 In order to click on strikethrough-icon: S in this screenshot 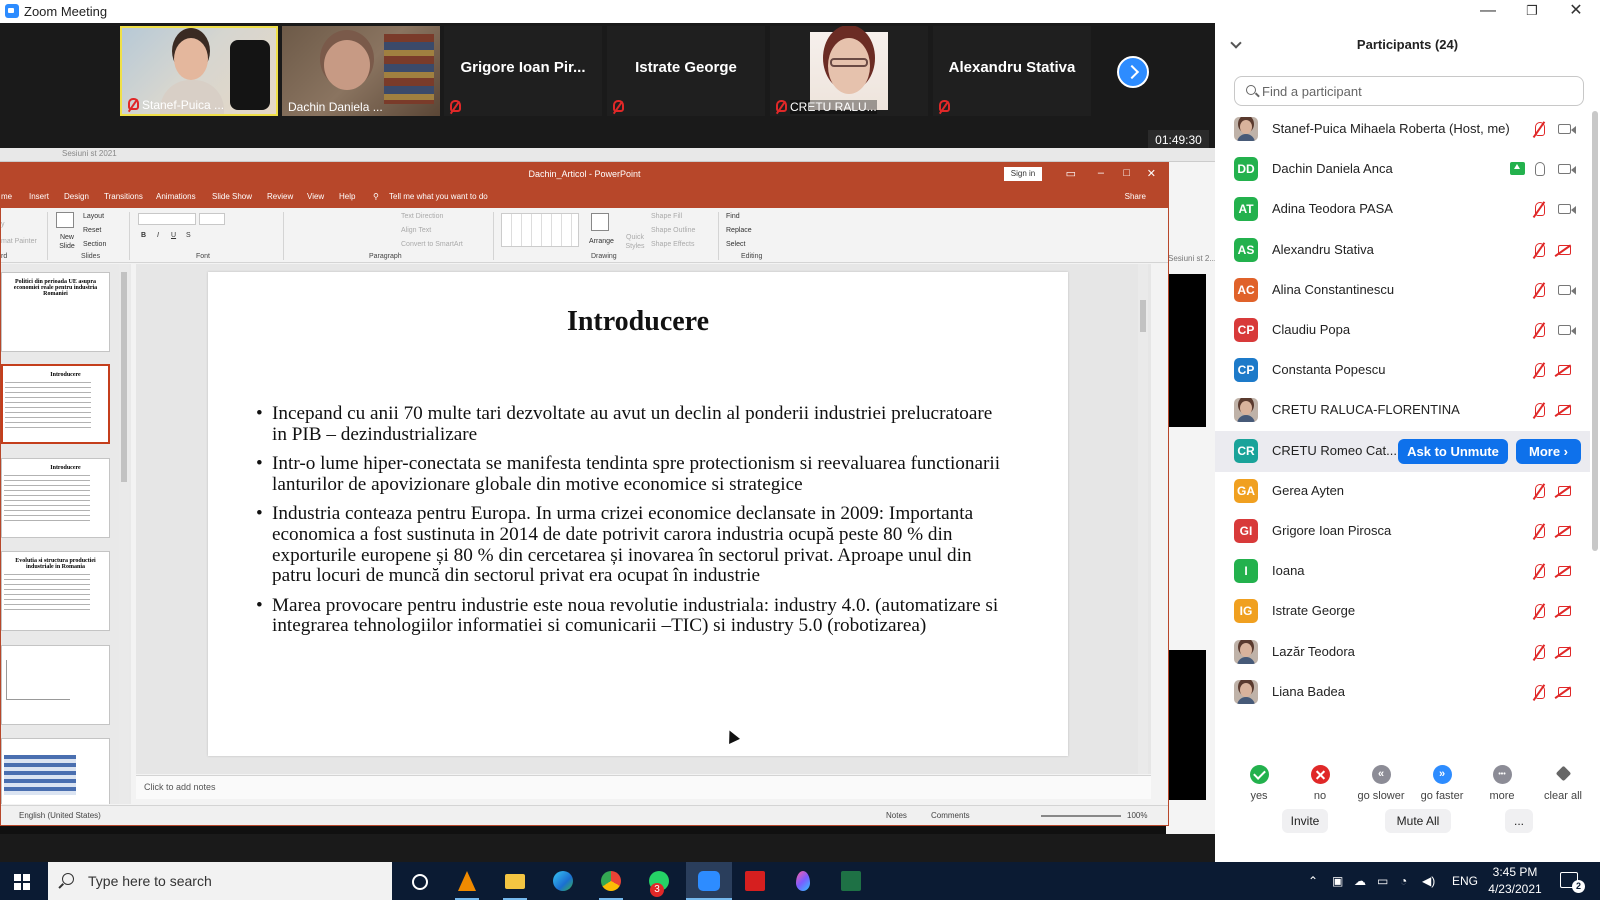, I will do `click(188, 235)`.